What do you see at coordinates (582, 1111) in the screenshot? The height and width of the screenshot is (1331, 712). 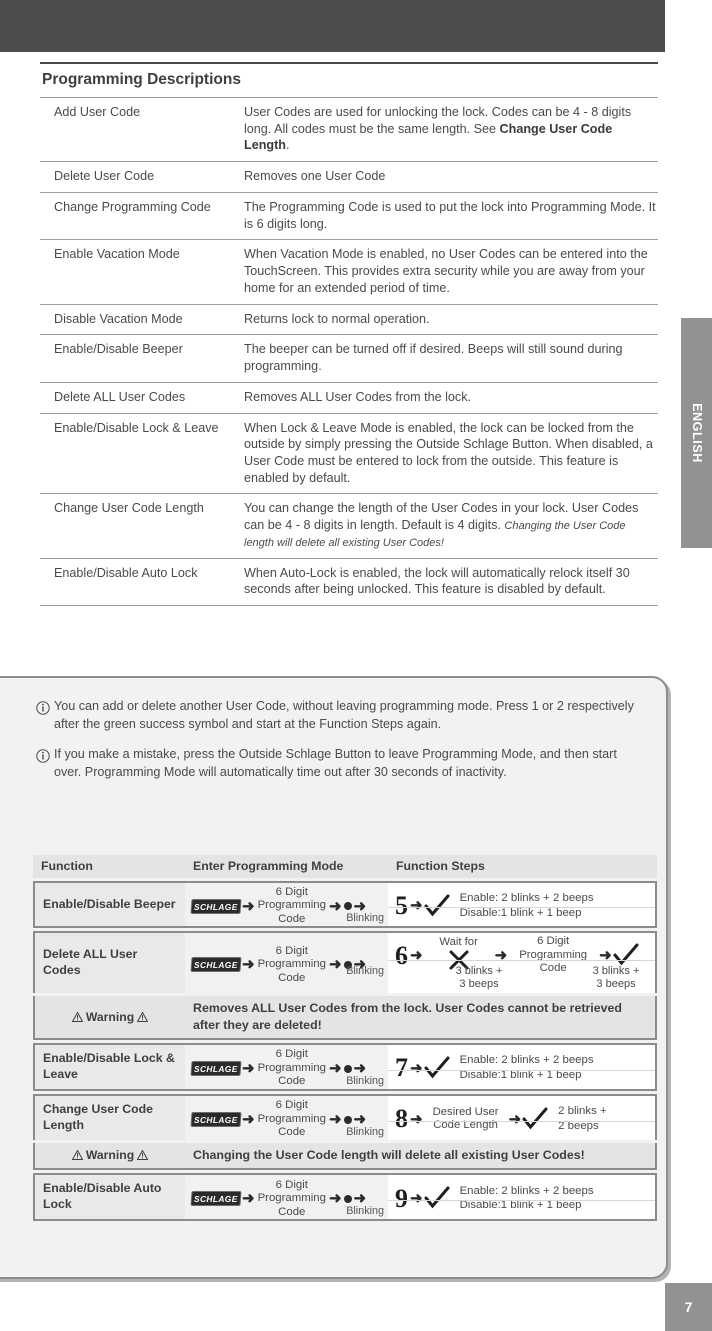 I see `result-line-1: 2 blinks +` at bounding box center [582, 1111].